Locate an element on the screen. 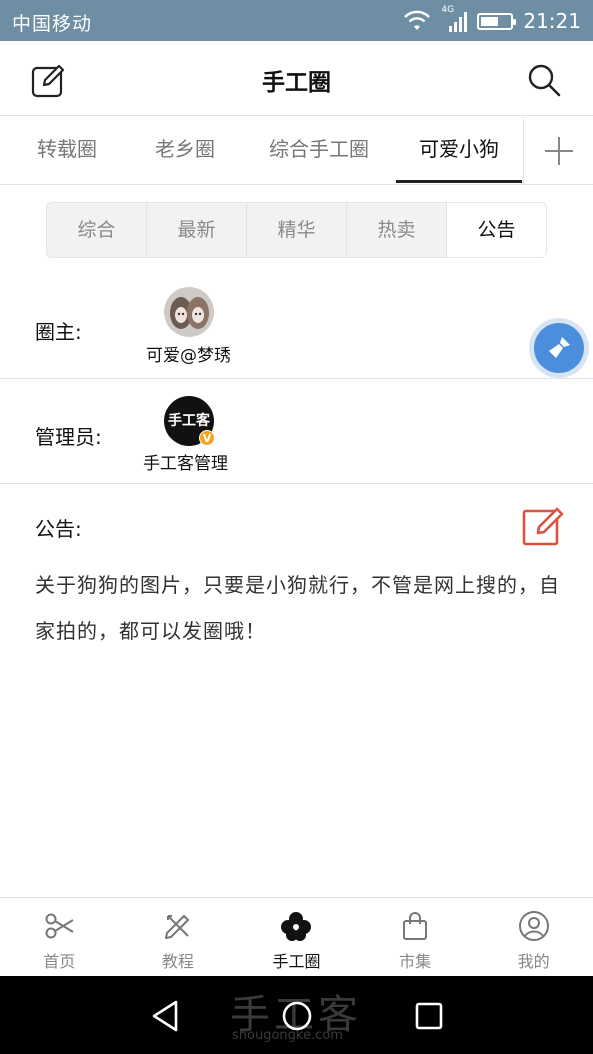 The image size is (593, 1054). page-title: 手工圈 is located at coordinates (296, 83).